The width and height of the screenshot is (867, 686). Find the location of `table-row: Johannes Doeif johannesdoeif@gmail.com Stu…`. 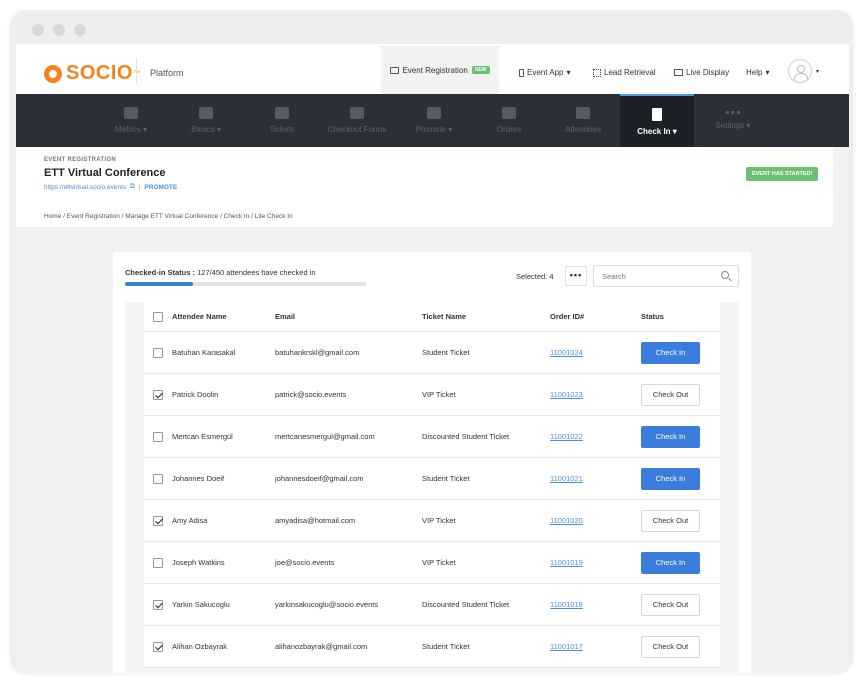

table-row: Johannes Doeif johannesdoeif@gmail.com Stu… is located at coordinates (432, 479).